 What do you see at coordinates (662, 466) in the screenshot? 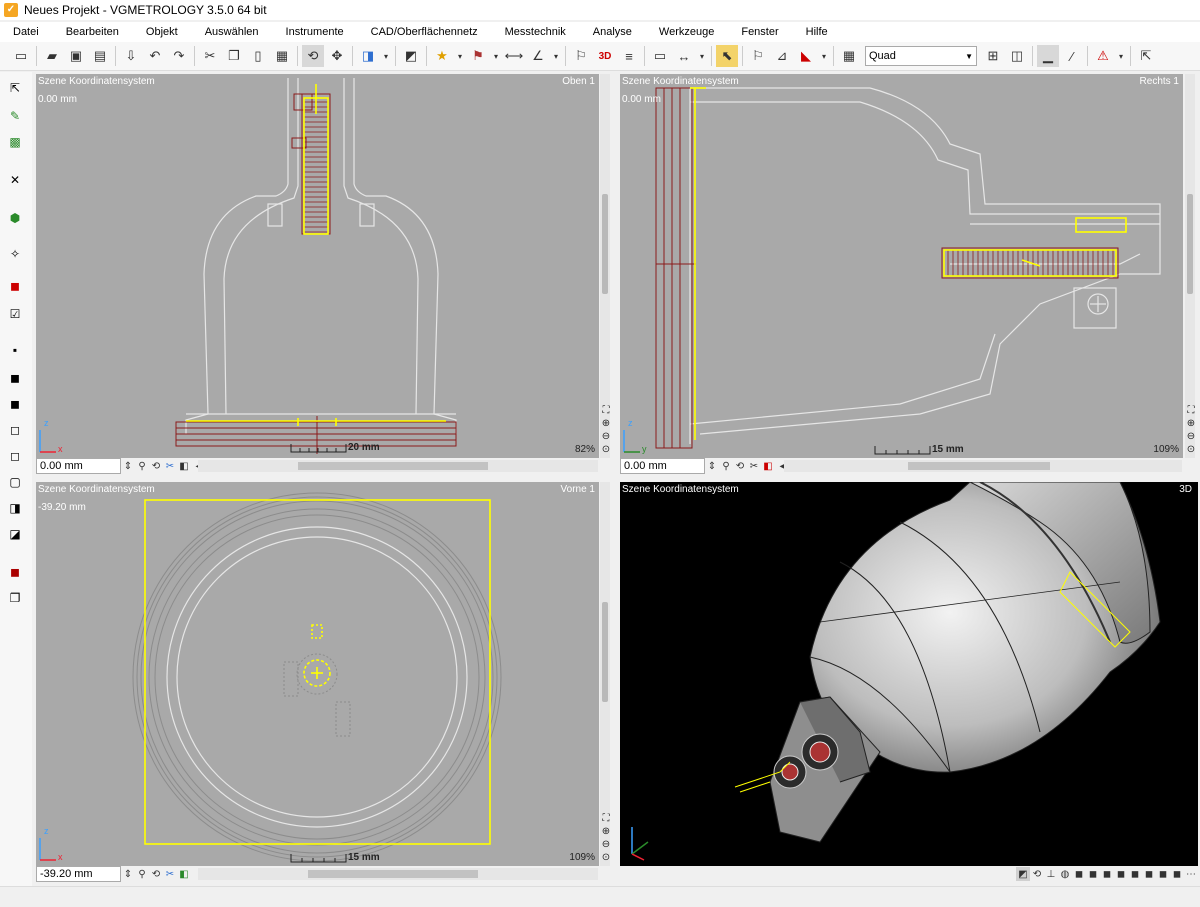
I see `viewport-right-slice-input: 0.00 mm` at bounding box center [662, 466].